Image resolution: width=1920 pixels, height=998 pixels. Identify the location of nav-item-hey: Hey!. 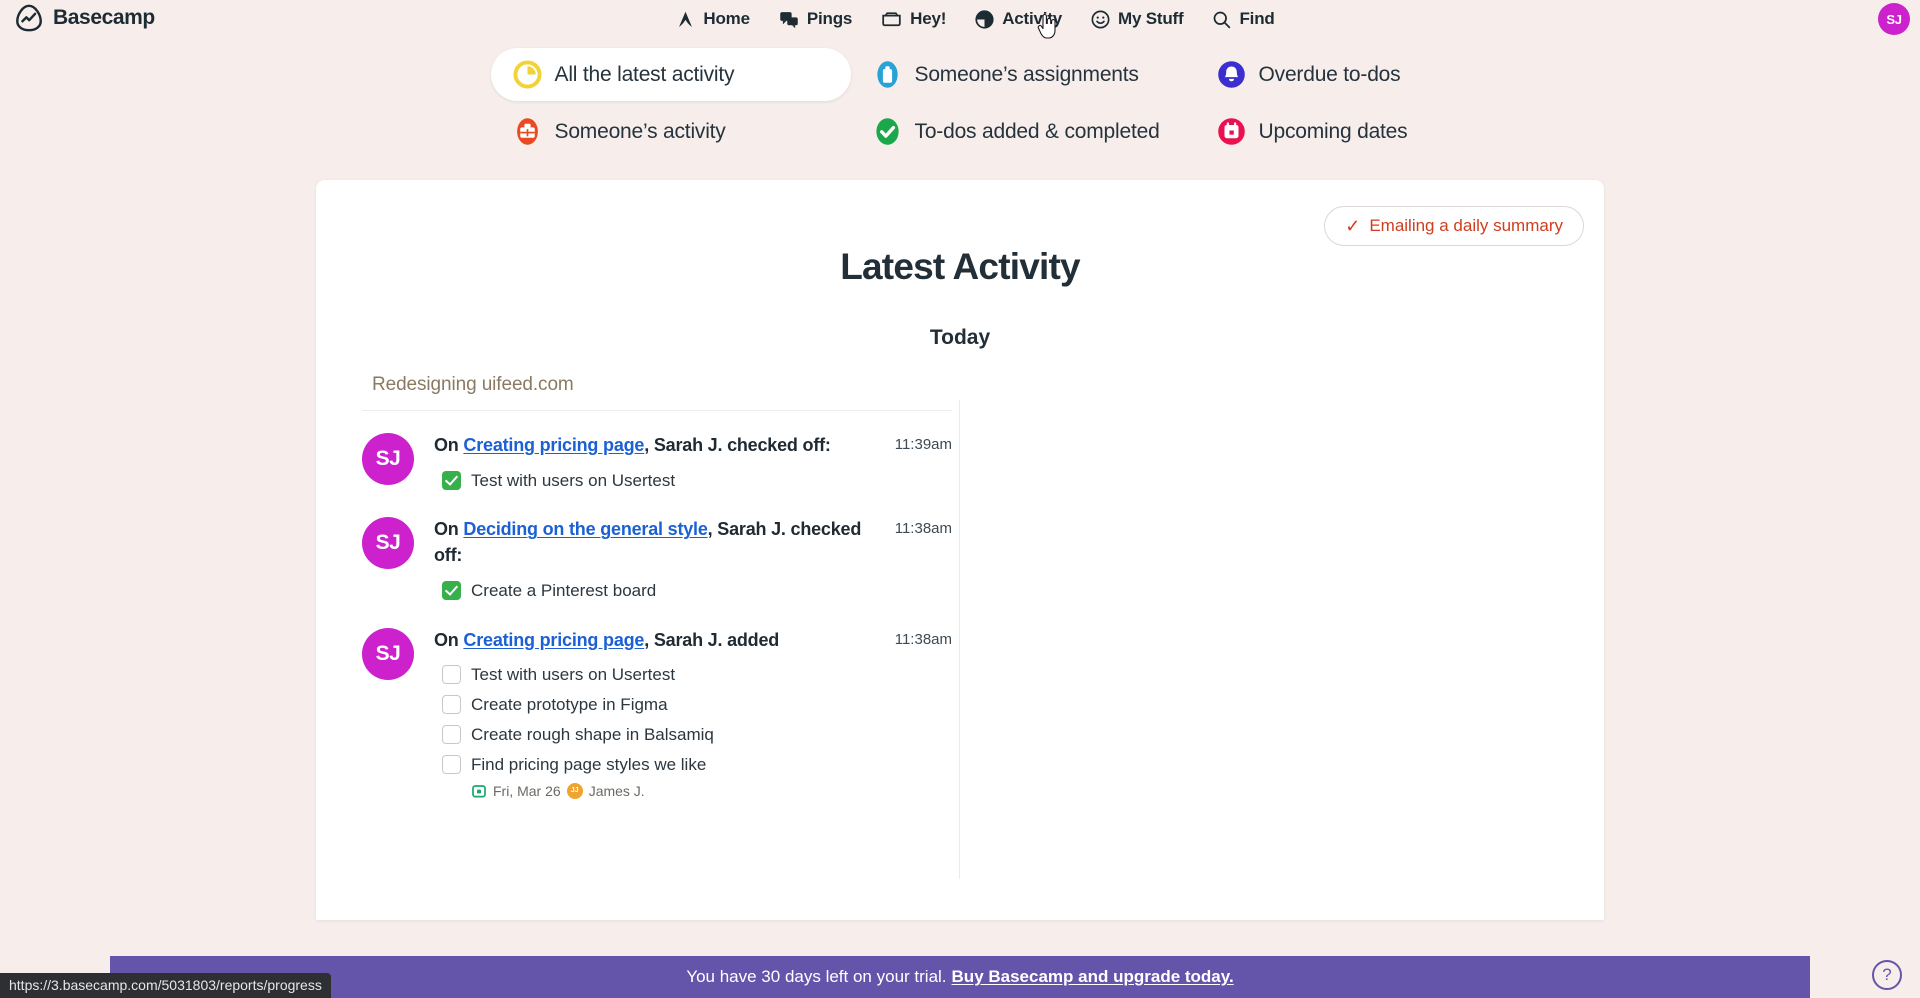
(913, 19).